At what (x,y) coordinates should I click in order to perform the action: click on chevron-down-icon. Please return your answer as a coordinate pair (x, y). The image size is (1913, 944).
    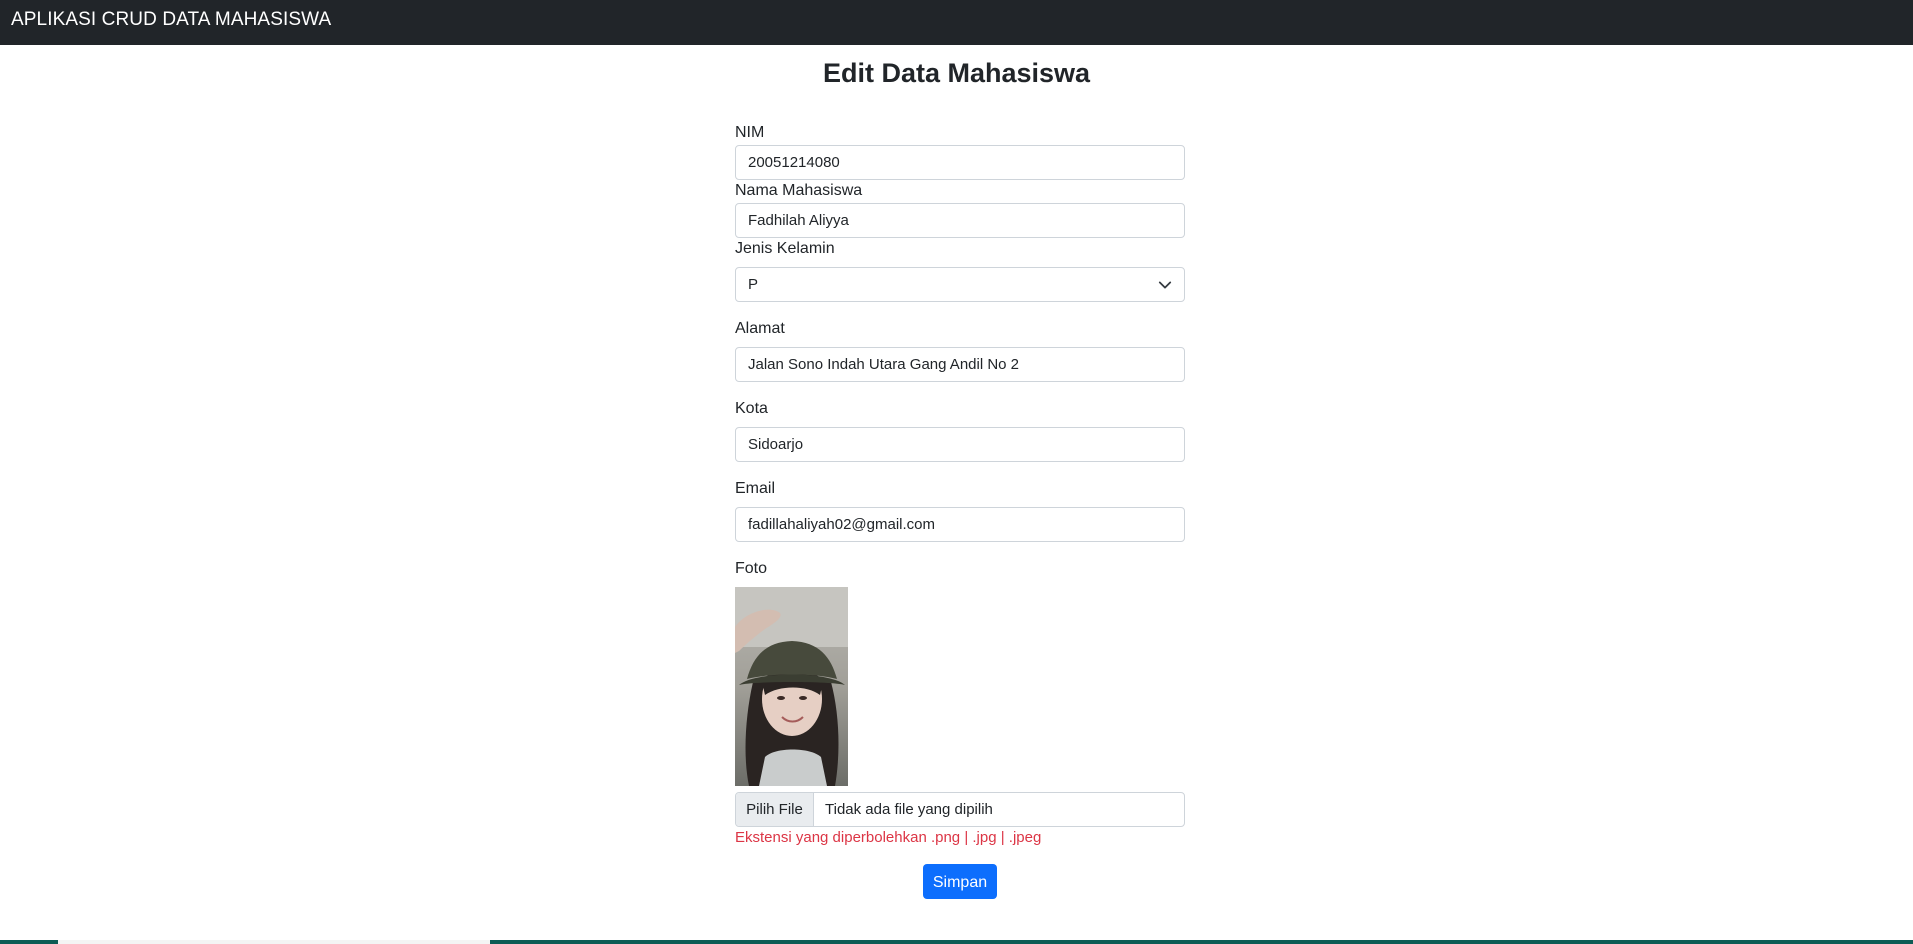
    Looking at the image, I should click on (1165, 284).